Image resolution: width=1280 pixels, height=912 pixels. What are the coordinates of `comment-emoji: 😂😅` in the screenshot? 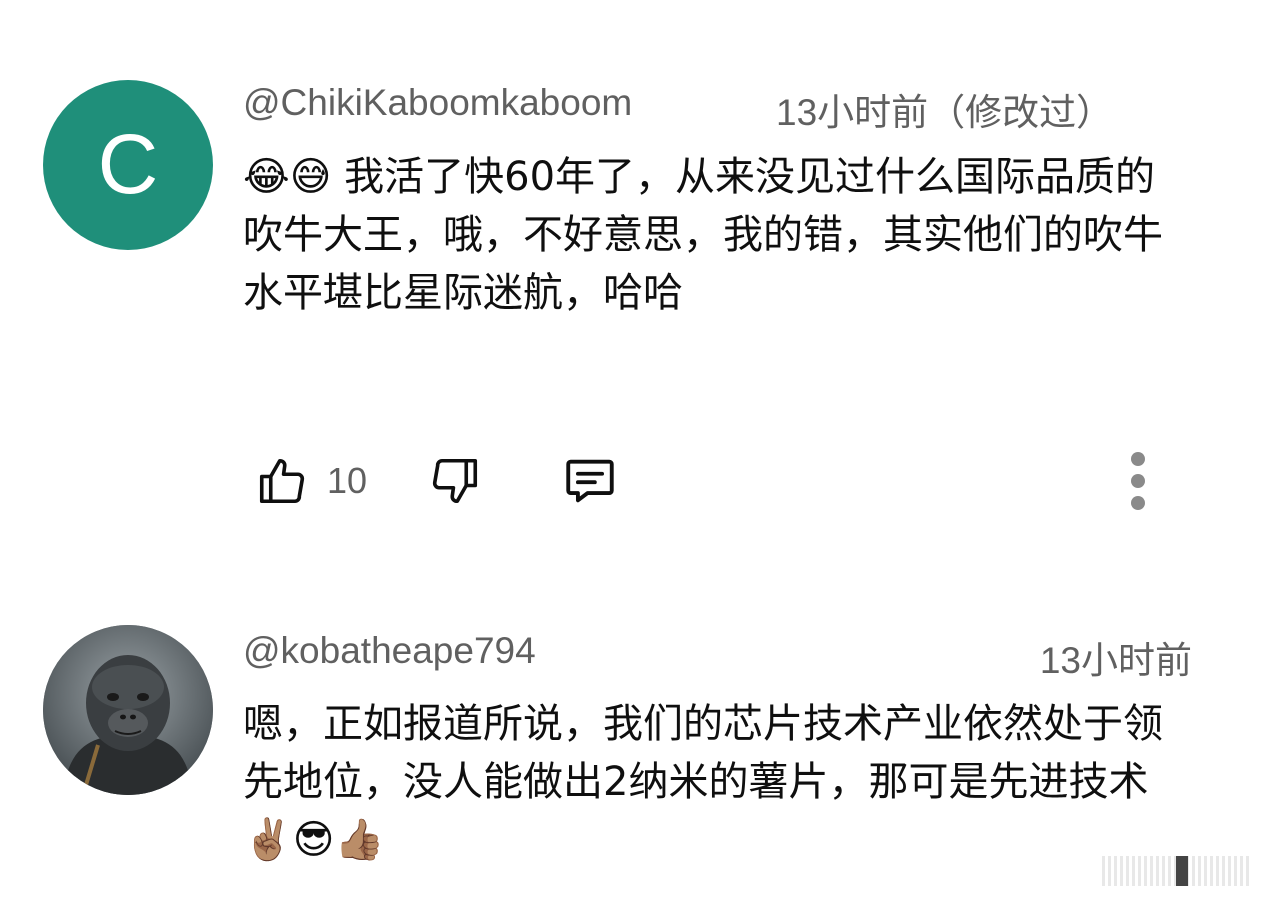 It's located at (287, 177).